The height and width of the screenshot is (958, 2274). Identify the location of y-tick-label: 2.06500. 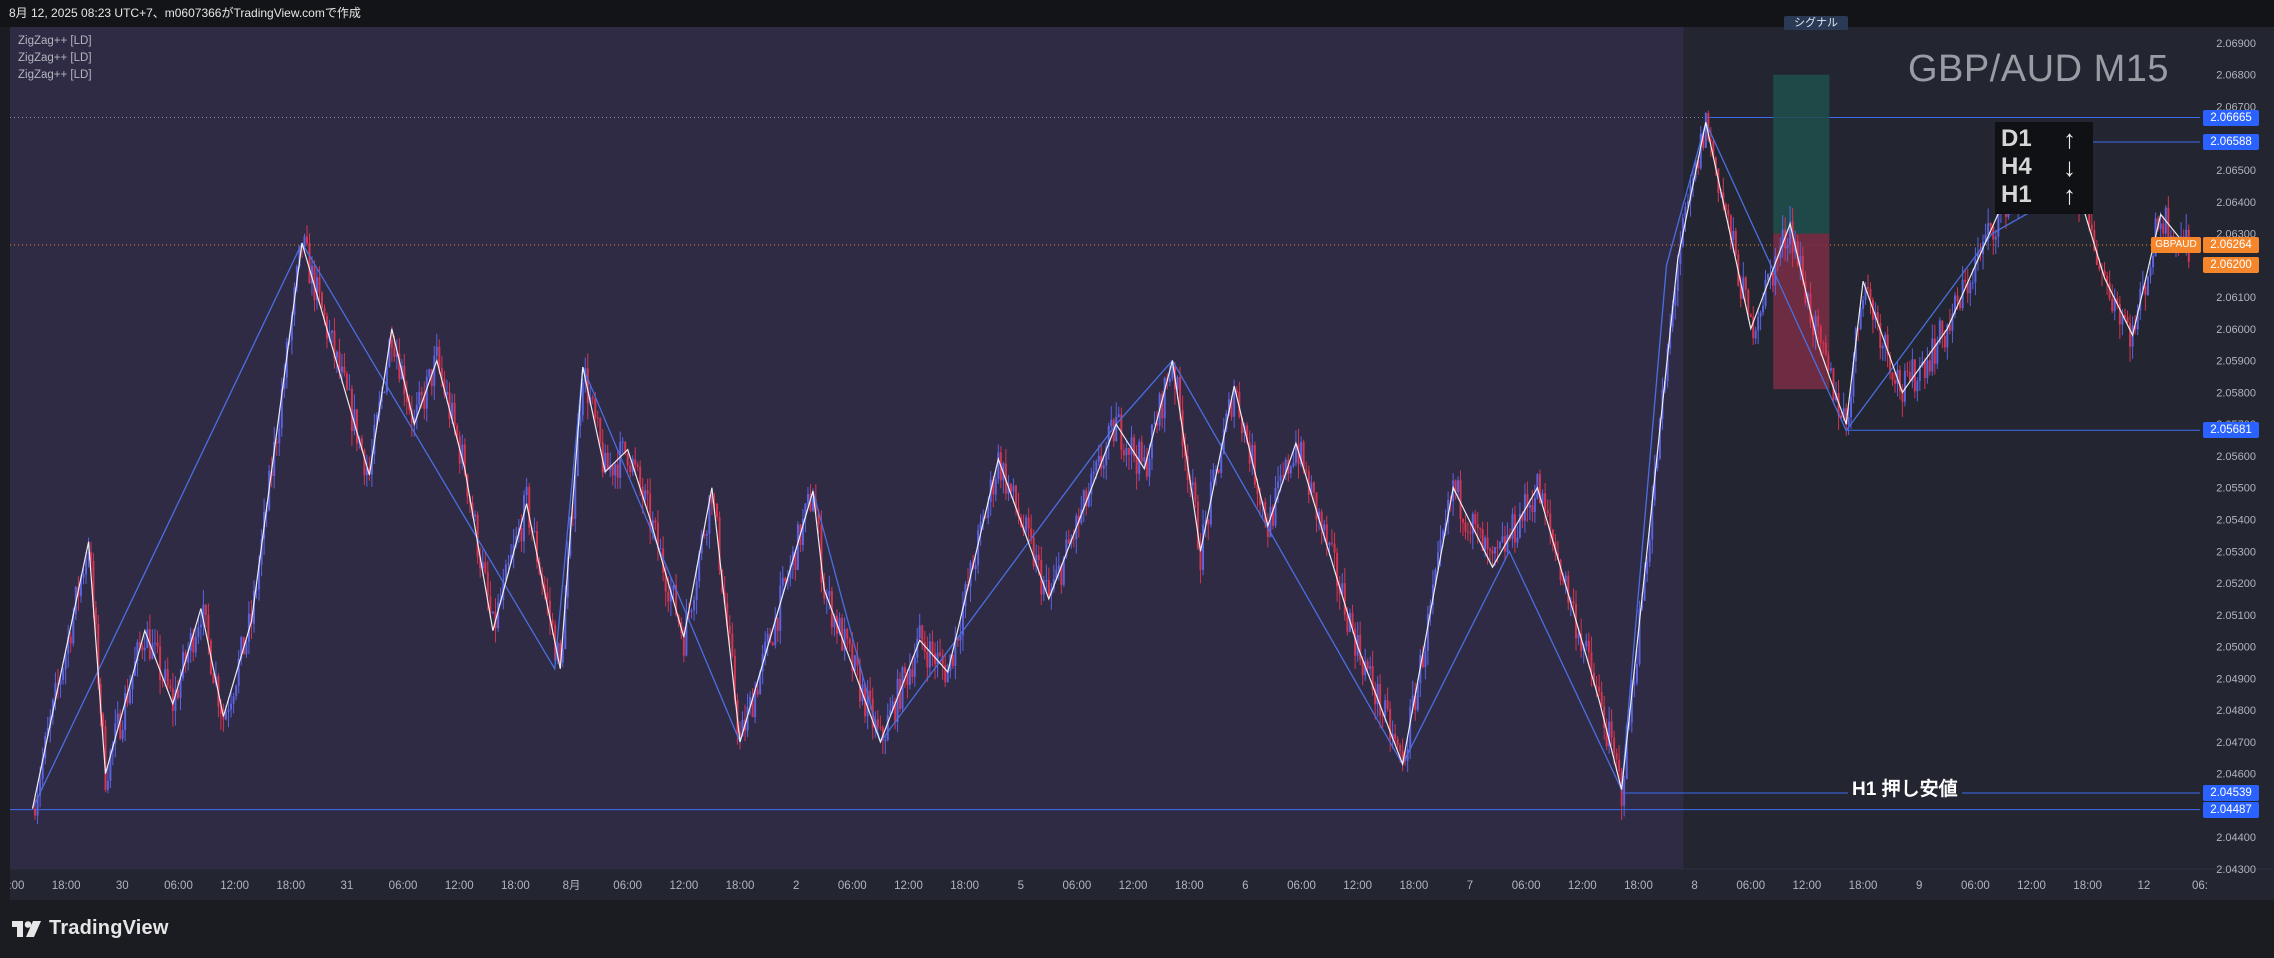
(2236, 171).